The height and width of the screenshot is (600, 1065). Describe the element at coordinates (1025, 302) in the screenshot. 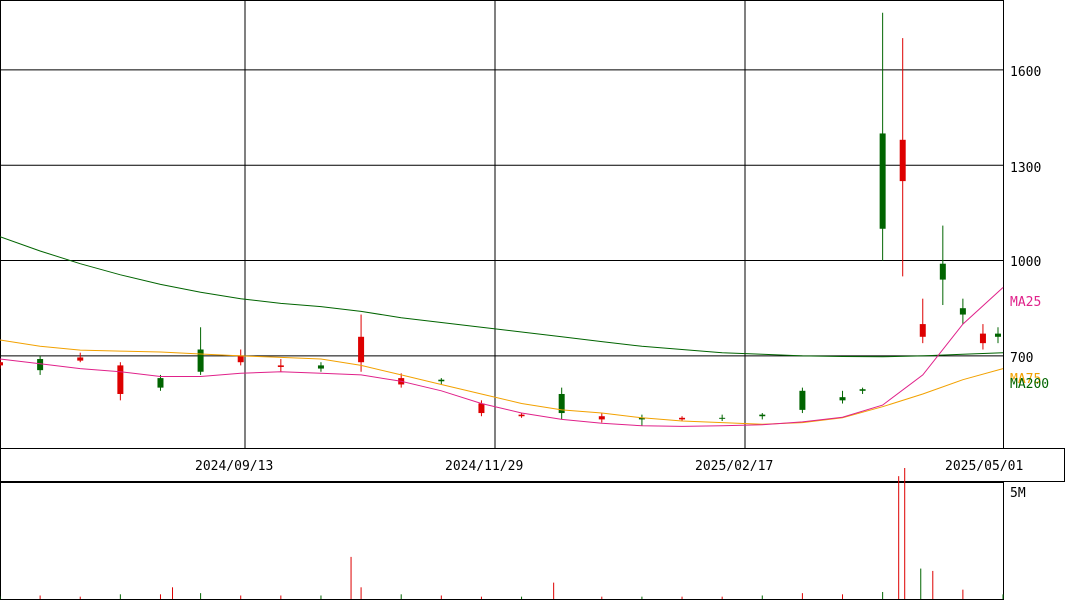

I see `ma25-label: MA25` at that location.